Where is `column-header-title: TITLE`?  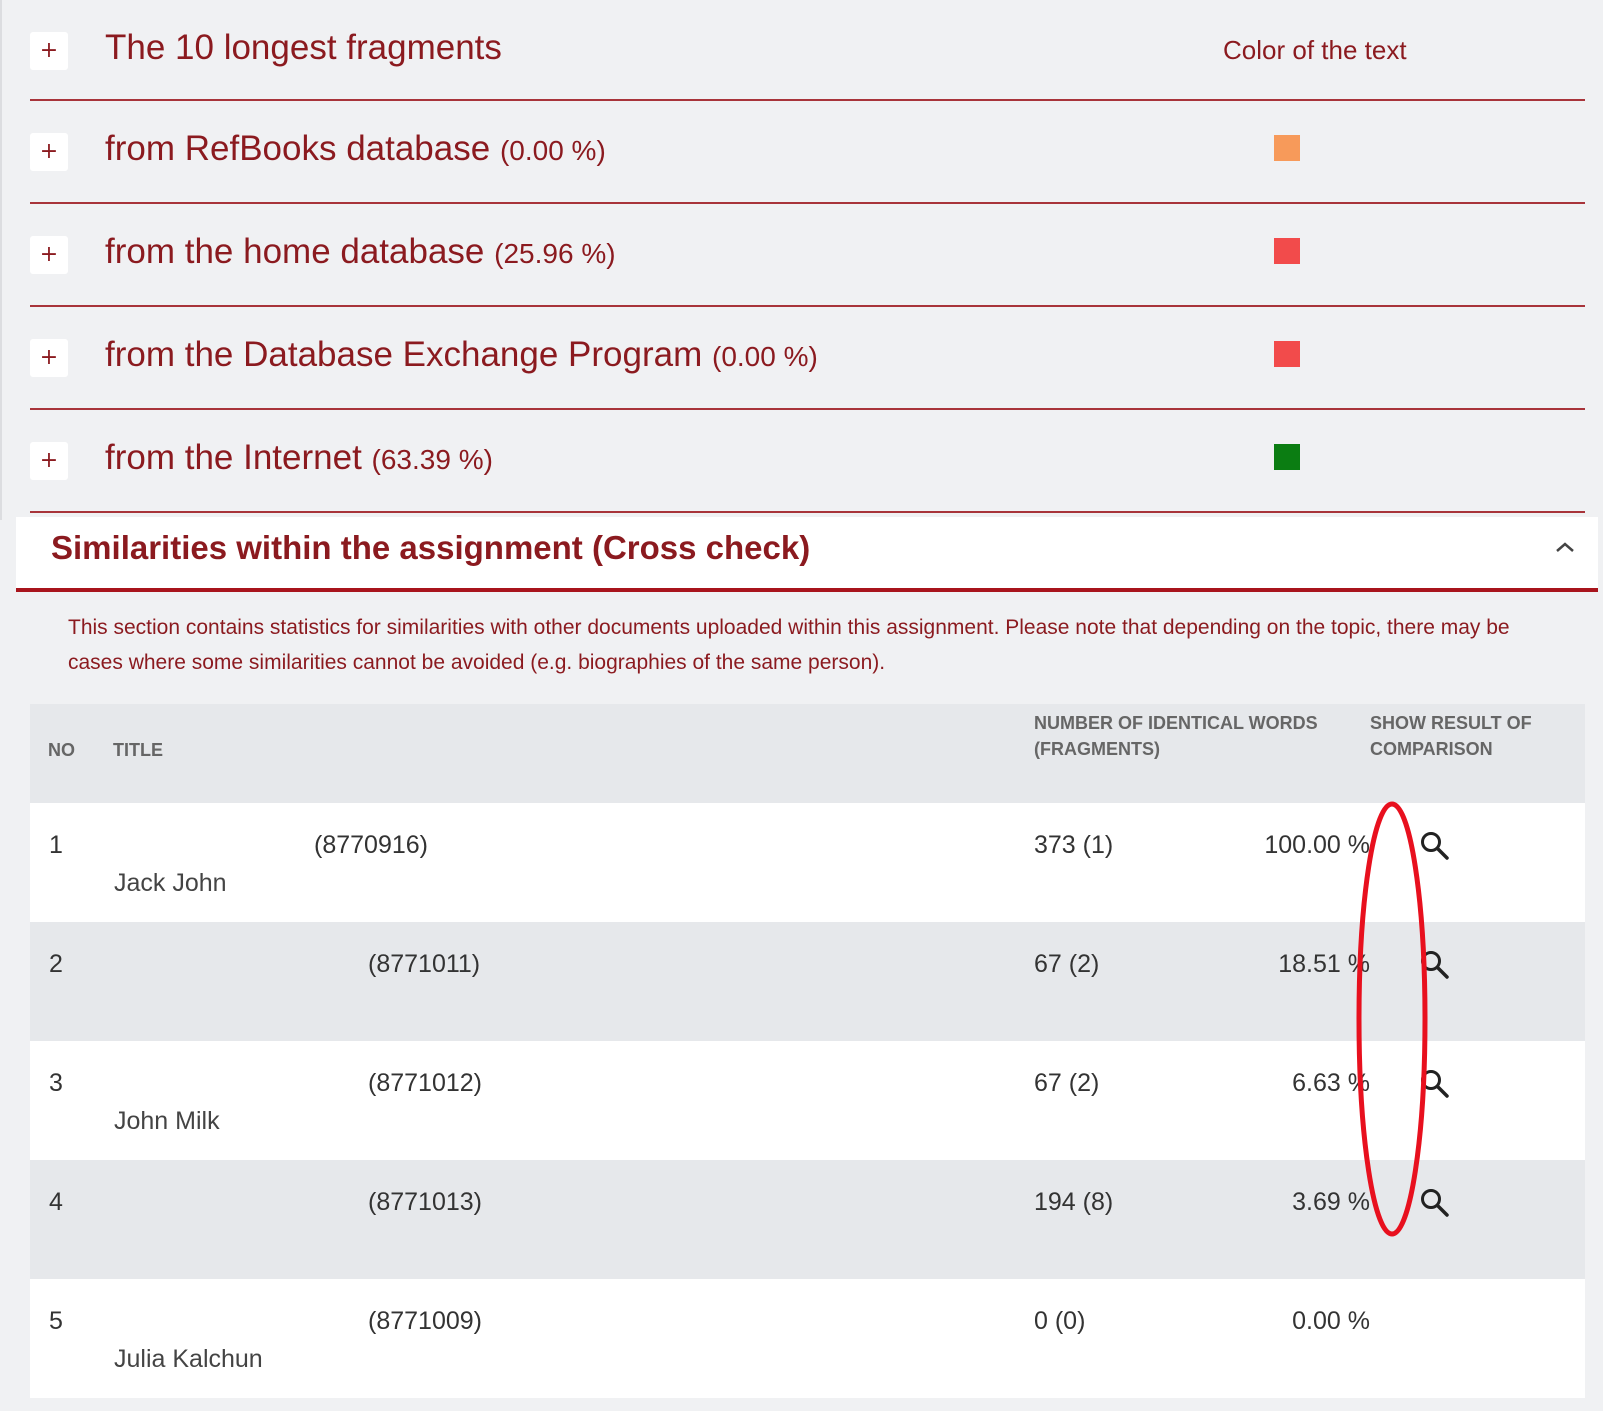
column-header-title: TITLE is located at coordinates (138, 750).